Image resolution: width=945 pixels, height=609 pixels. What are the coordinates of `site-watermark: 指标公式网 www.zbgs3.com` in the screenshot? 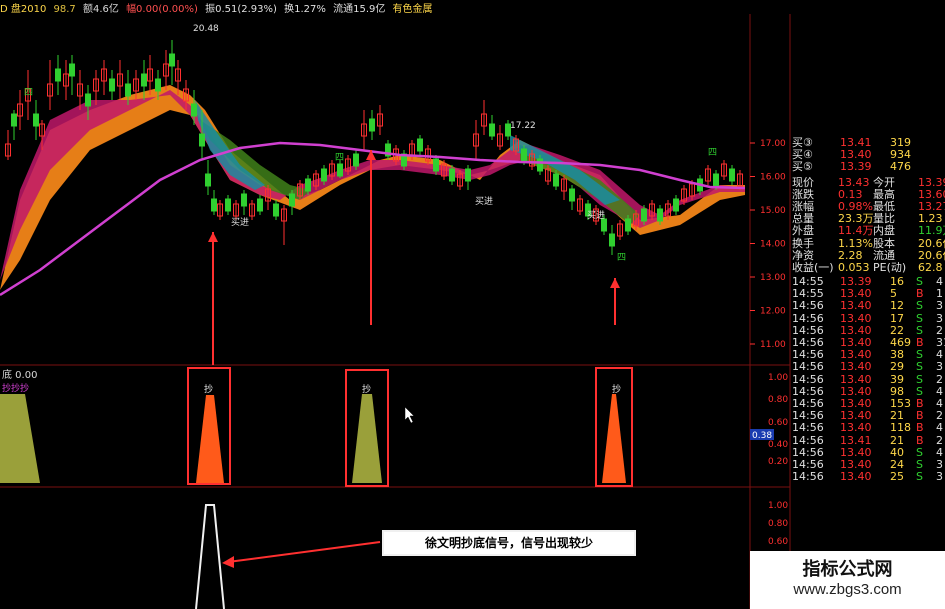 It's located at (847, 580).